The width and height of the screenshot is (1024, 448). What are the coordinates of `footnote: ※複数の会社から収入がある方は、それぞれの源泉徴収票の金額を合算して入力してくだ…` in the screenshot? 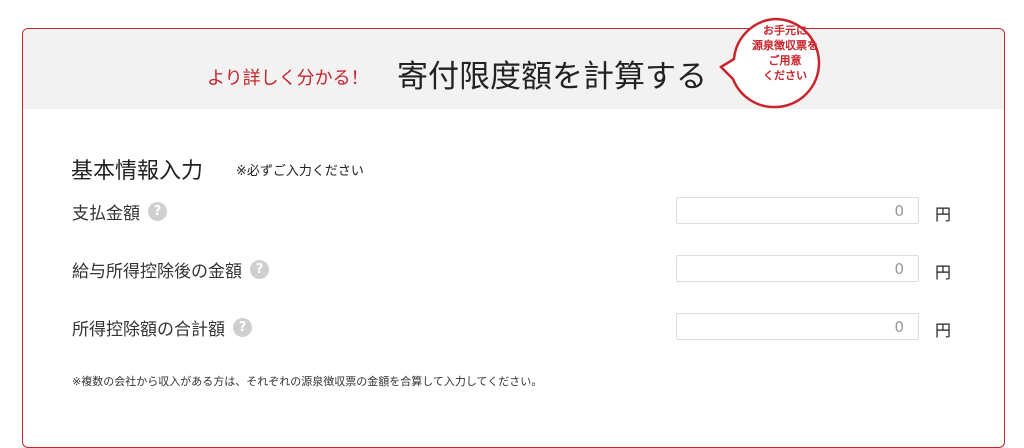 It's located at (307, 381).